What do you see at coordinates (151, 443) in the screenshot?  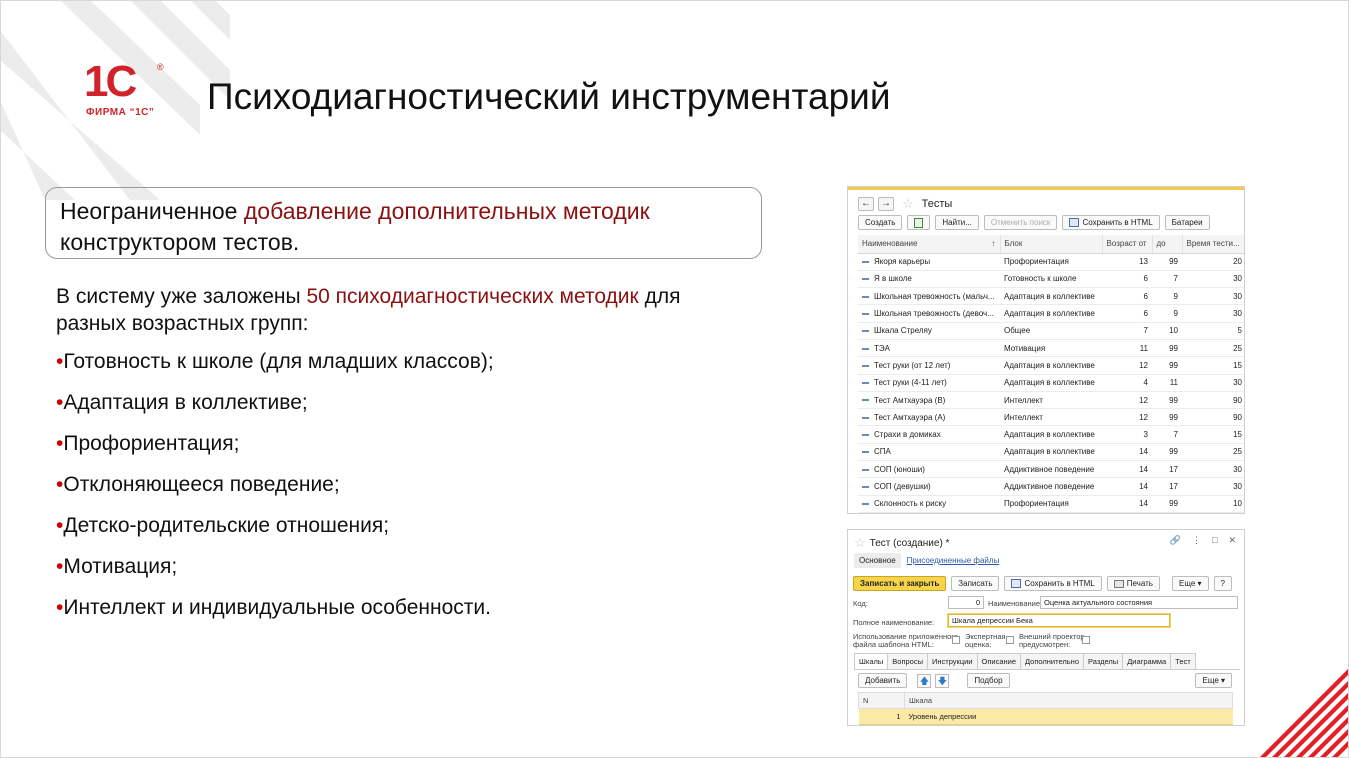 I see `list-item-text: Профориентация;` at bounding box center [151, 443].